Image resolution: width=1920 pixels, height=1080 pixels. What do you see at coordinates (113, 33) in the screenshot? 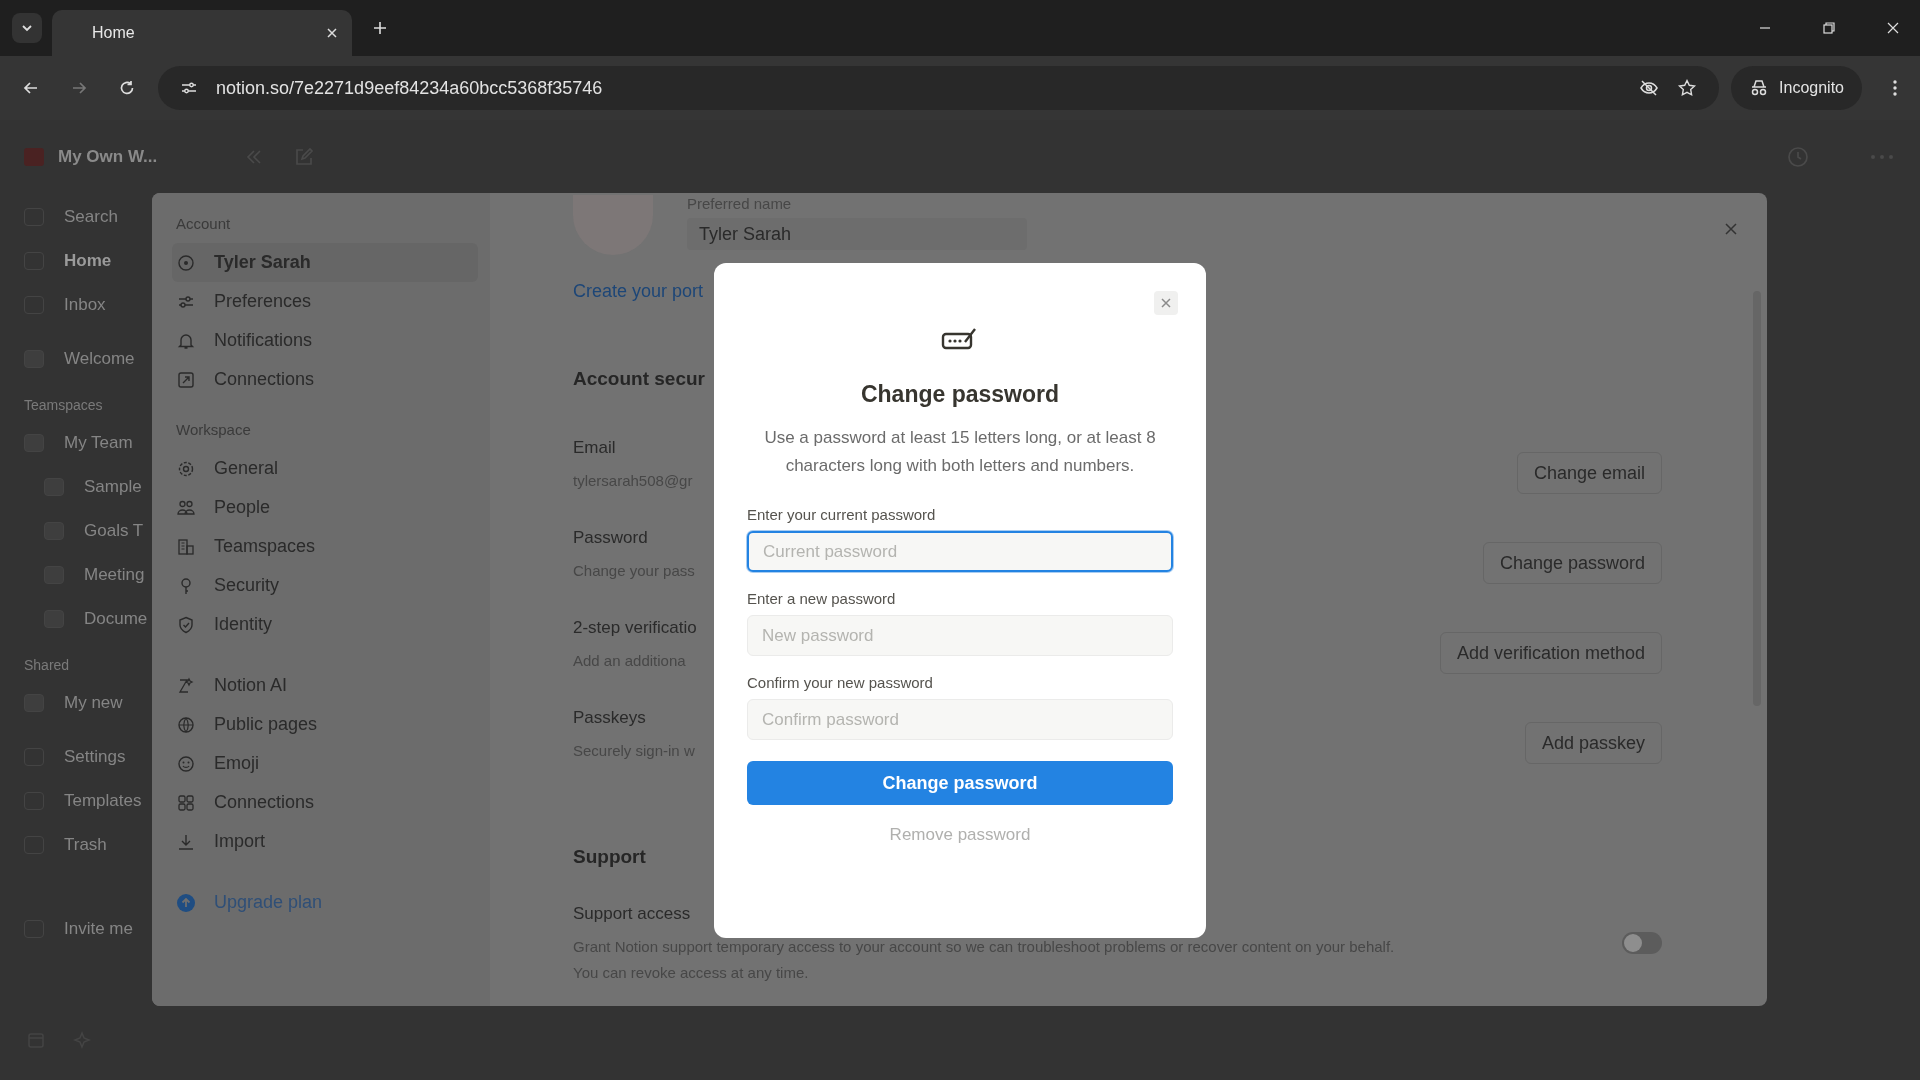
I see `tab-title: Home` at bounding box center [113, 33].